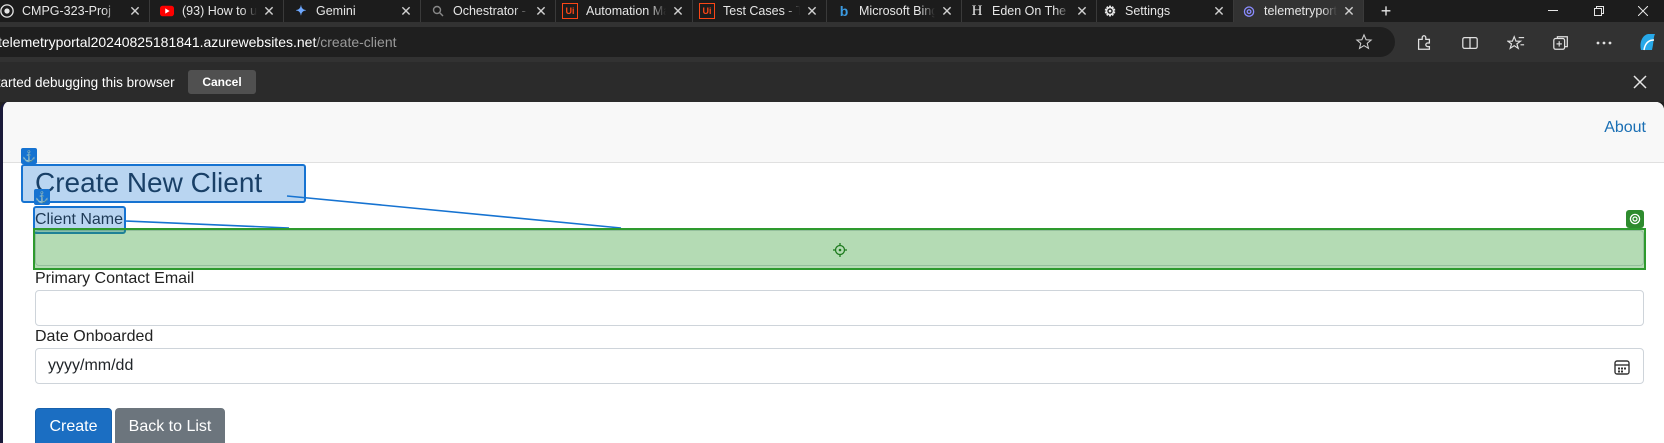 The image size is (1664, 443). Describe the element at coordinates (839, 308) in the screenshot. I see `email-input` at that location.